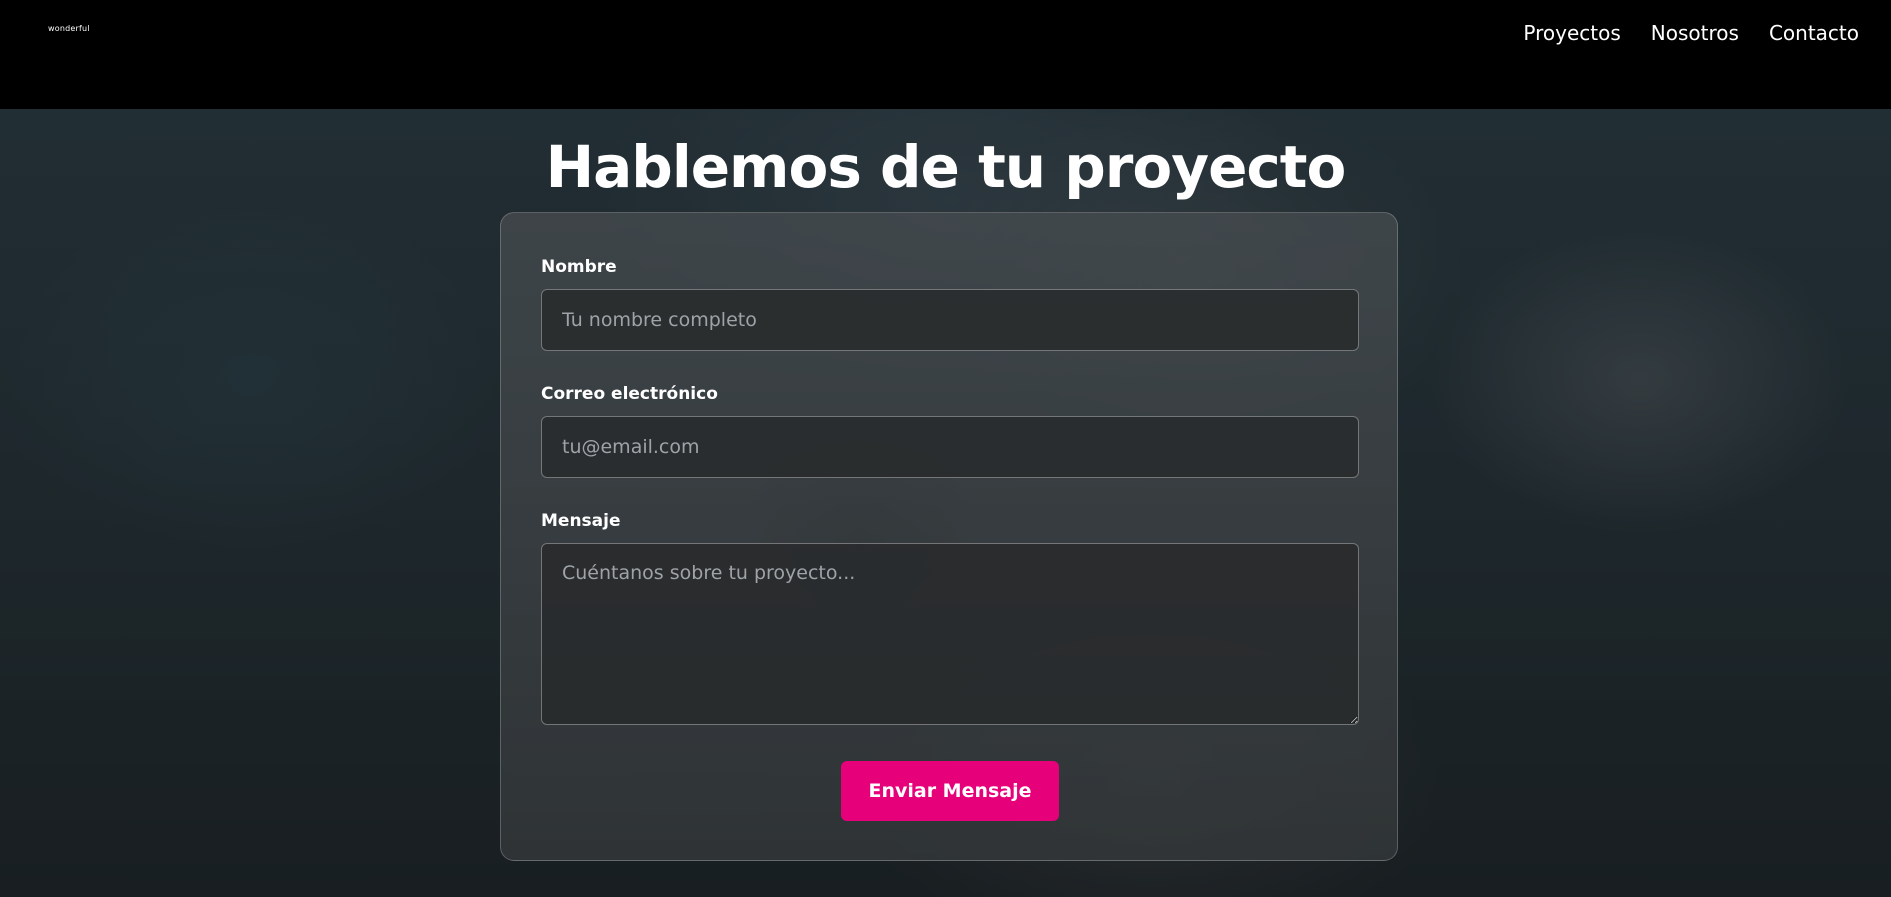  Describe the element at coordinates (945, 54) in the screenshot. I see `top-navbar: wonderful Proyectos Nosotros Contacto` at that location.